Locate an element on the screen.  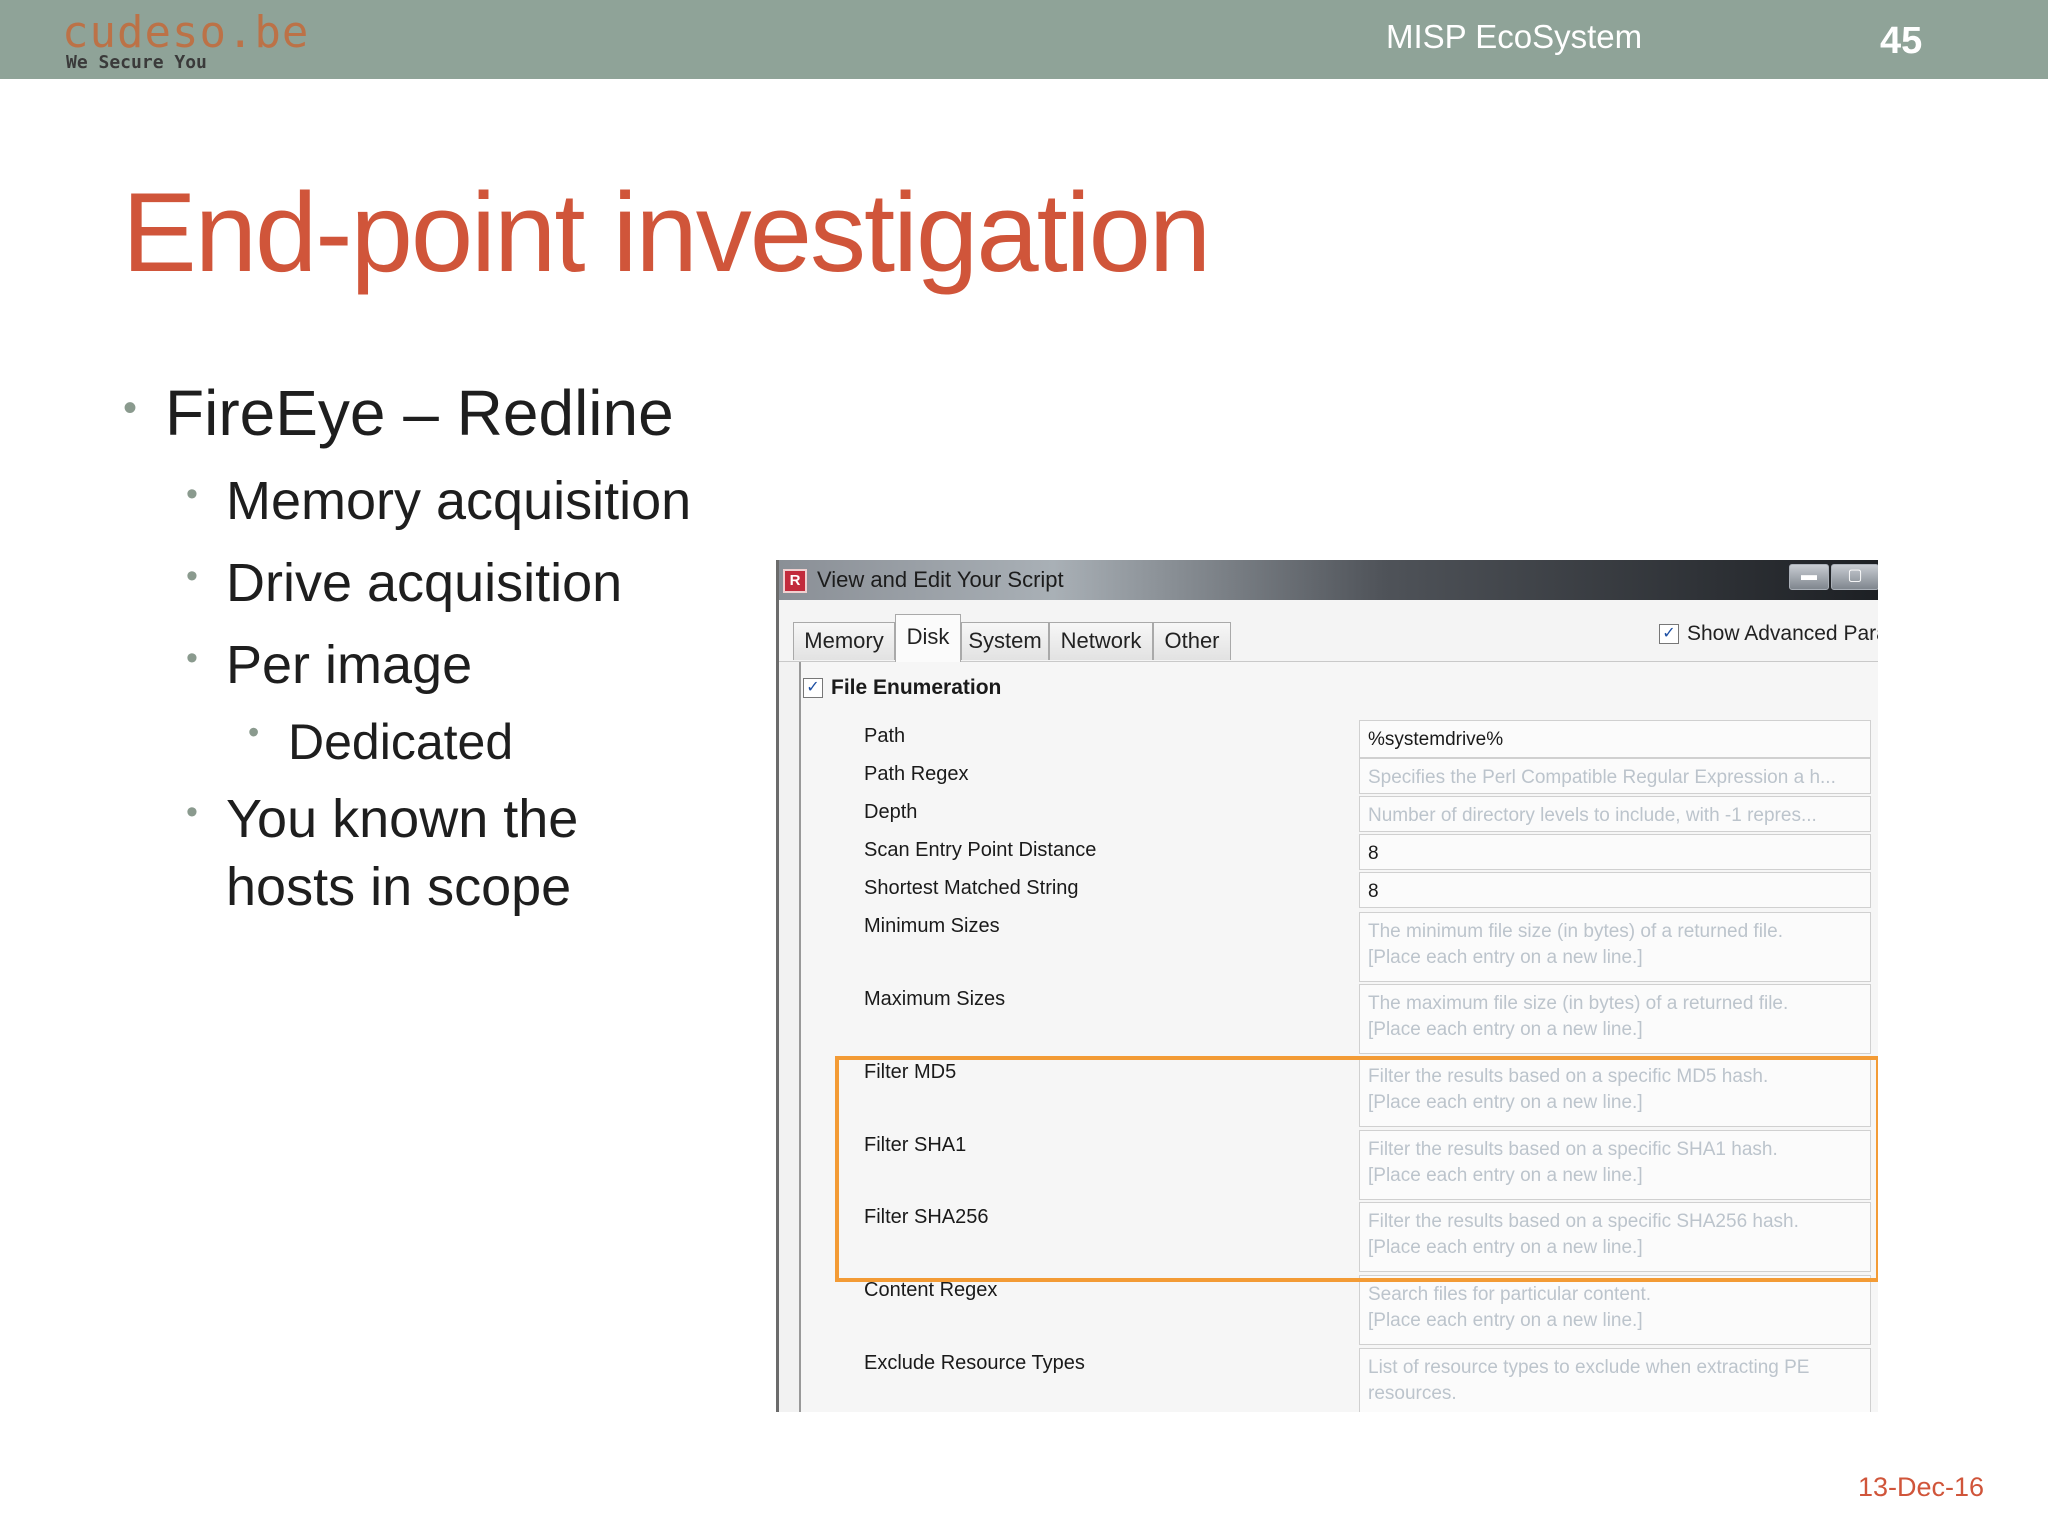
slide-title: End-point investigation is located at coordinates (666, 232).